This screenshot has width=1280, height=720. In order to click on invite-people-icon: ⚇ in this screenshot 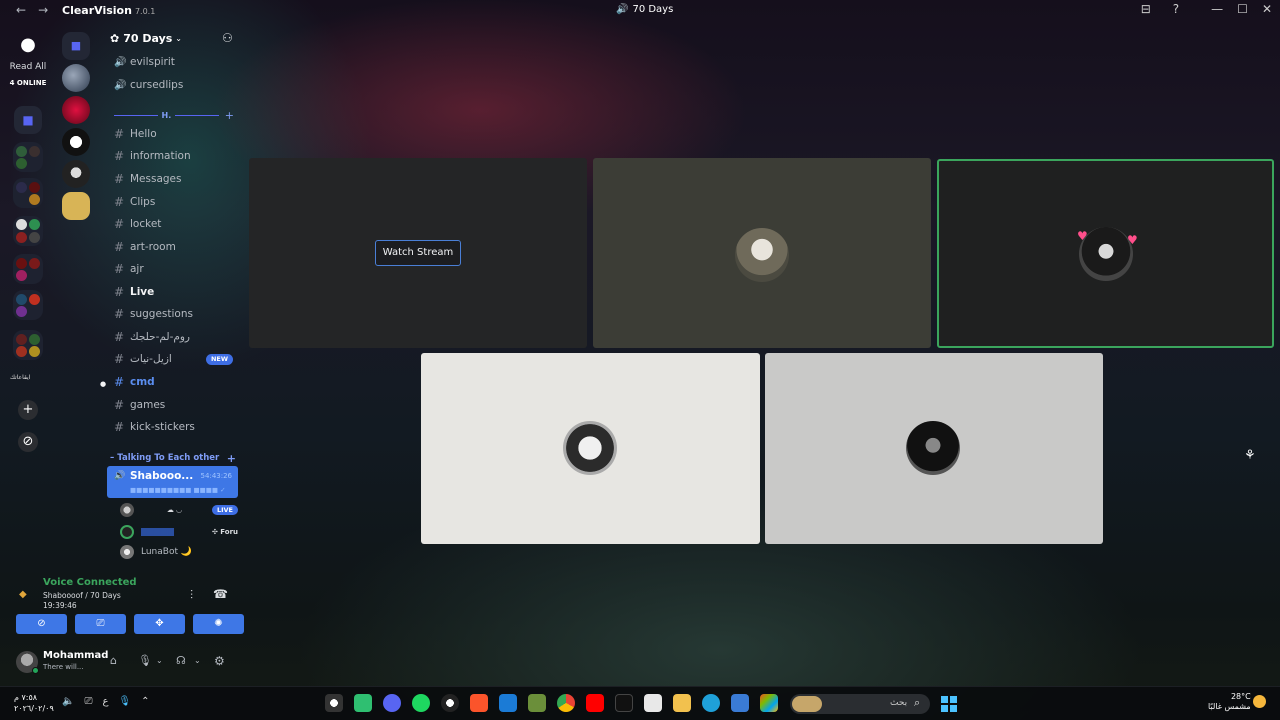, I will do `click(227, 38)`.